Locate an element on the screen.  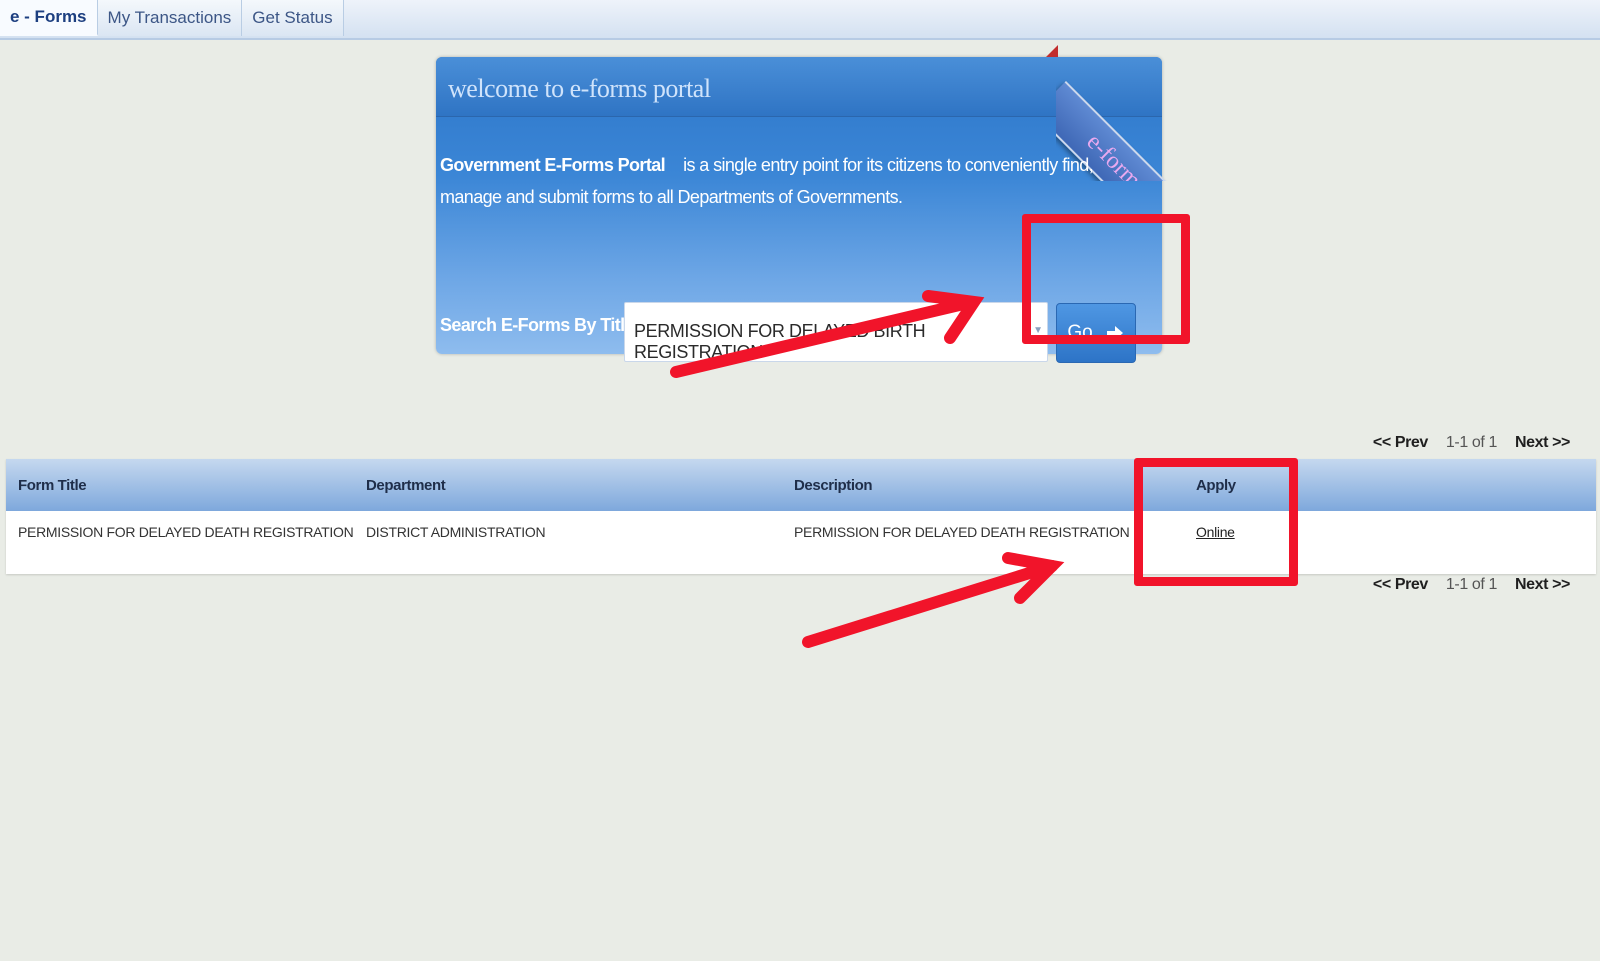
pager-bottom: << Prev 1-1 of 1 Next >> is located at coordinates (1472, 585).